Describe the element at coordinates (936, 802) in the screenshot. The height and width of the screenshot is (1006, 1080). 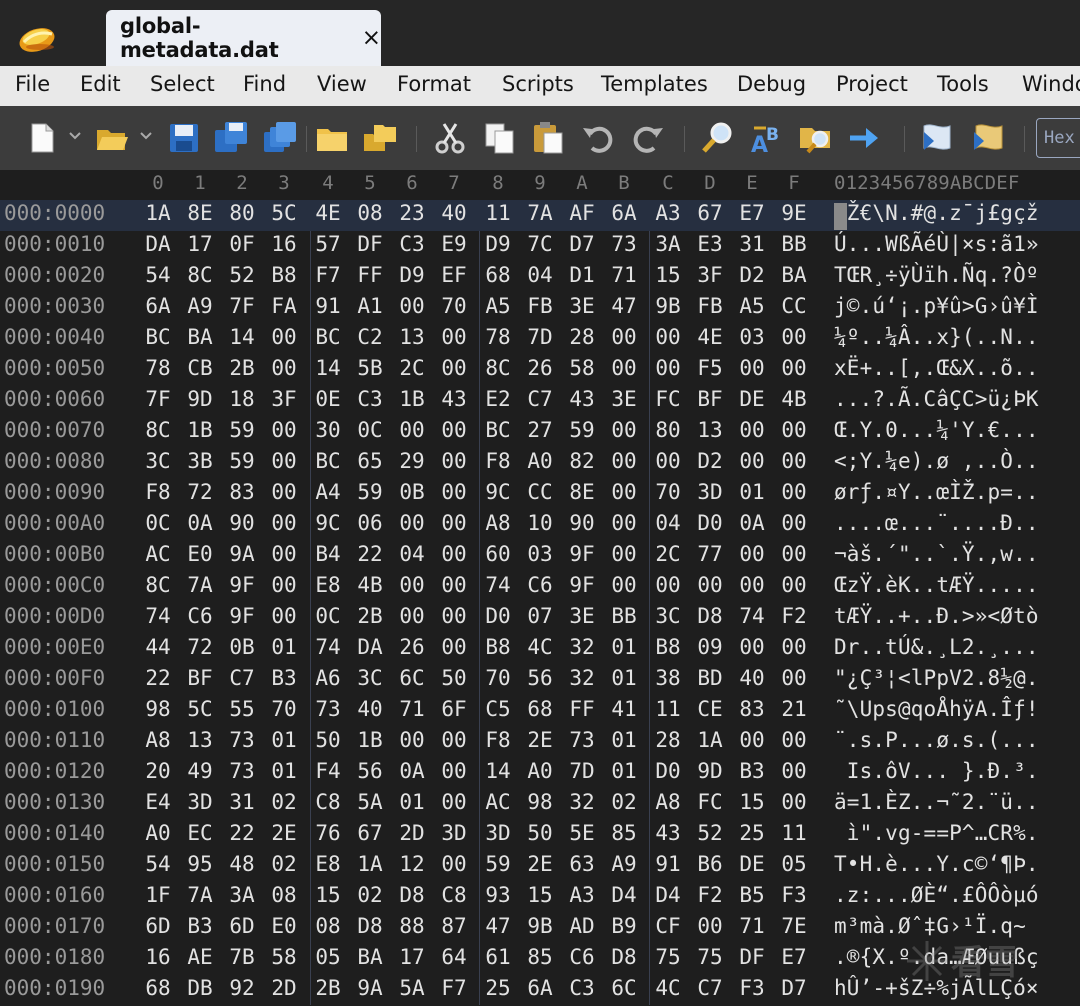
I see `ascii-text: ä=1.ÈZ..¬˜2.¨ü..` at that location.